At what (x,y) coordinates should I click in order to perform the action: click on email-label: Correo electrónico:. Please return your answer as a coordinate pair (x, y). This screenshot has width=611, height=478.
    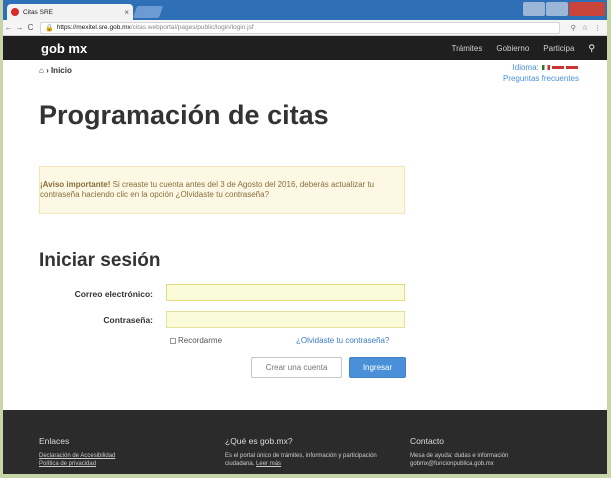
    Looking at the image, I should click on (113, 294).